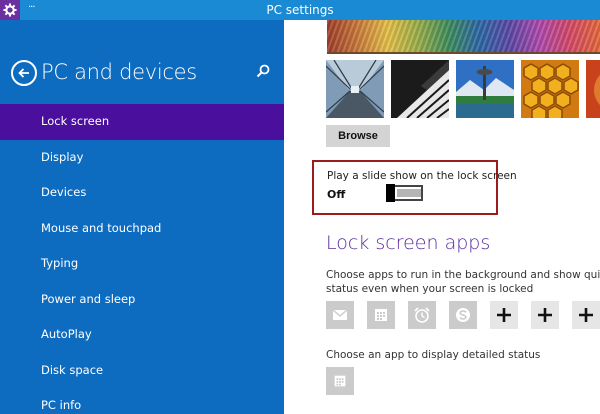  I want to click on lock-screen-preview-image, so click(463, 37).